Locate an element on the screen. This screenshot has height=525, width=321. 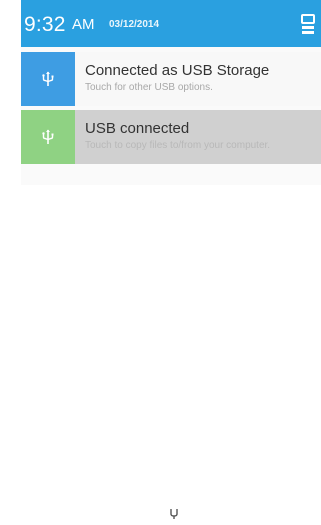
quick-settings-icon is located at coordinates (308, 25).